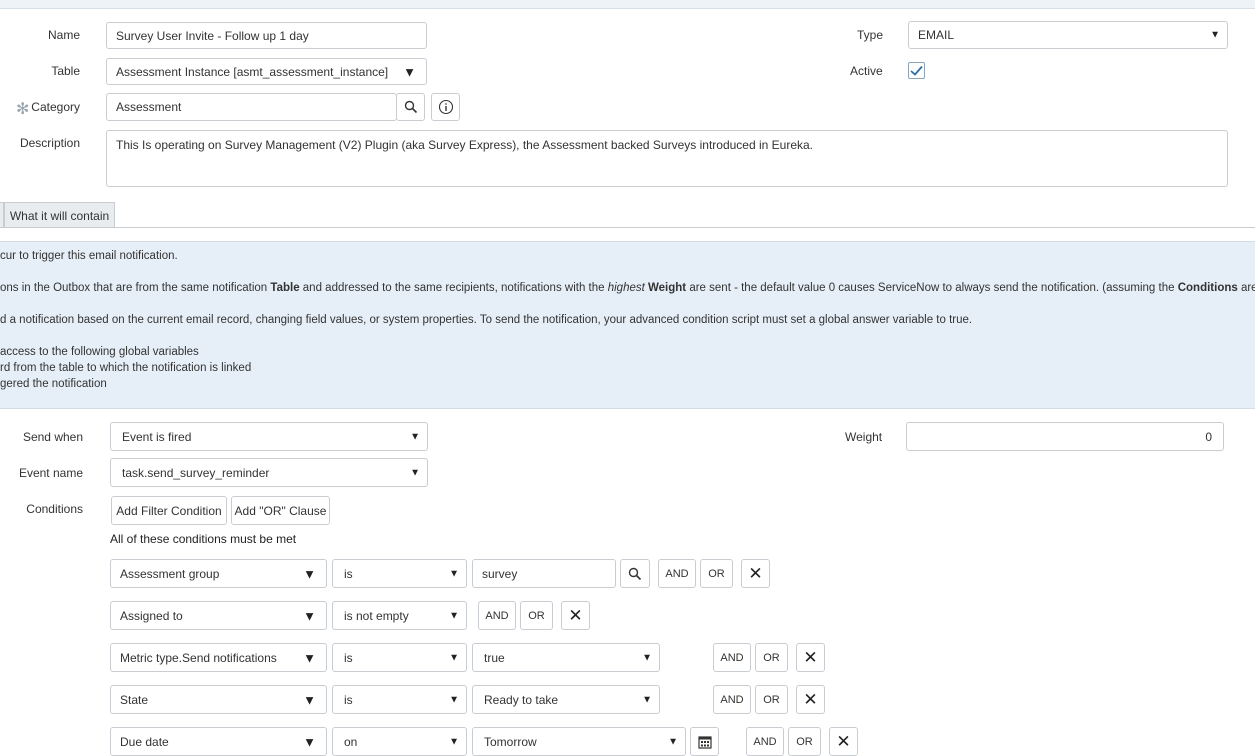 The width and height of the screenshot is (1255, 756). Describe the element at coordinates (218, 699) in the screenshot. I see `condition-field-select: State ▼` at that location.